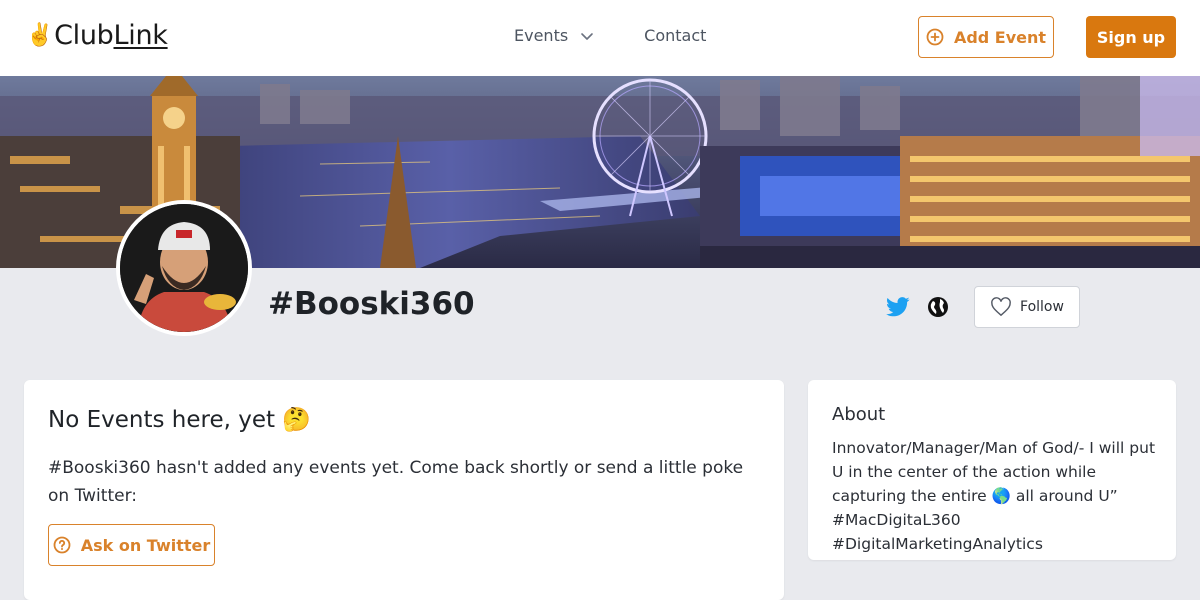 The height and width of the screenshot is (600, 1200). I want to click on chevron-down-icon, so click(587, 36).